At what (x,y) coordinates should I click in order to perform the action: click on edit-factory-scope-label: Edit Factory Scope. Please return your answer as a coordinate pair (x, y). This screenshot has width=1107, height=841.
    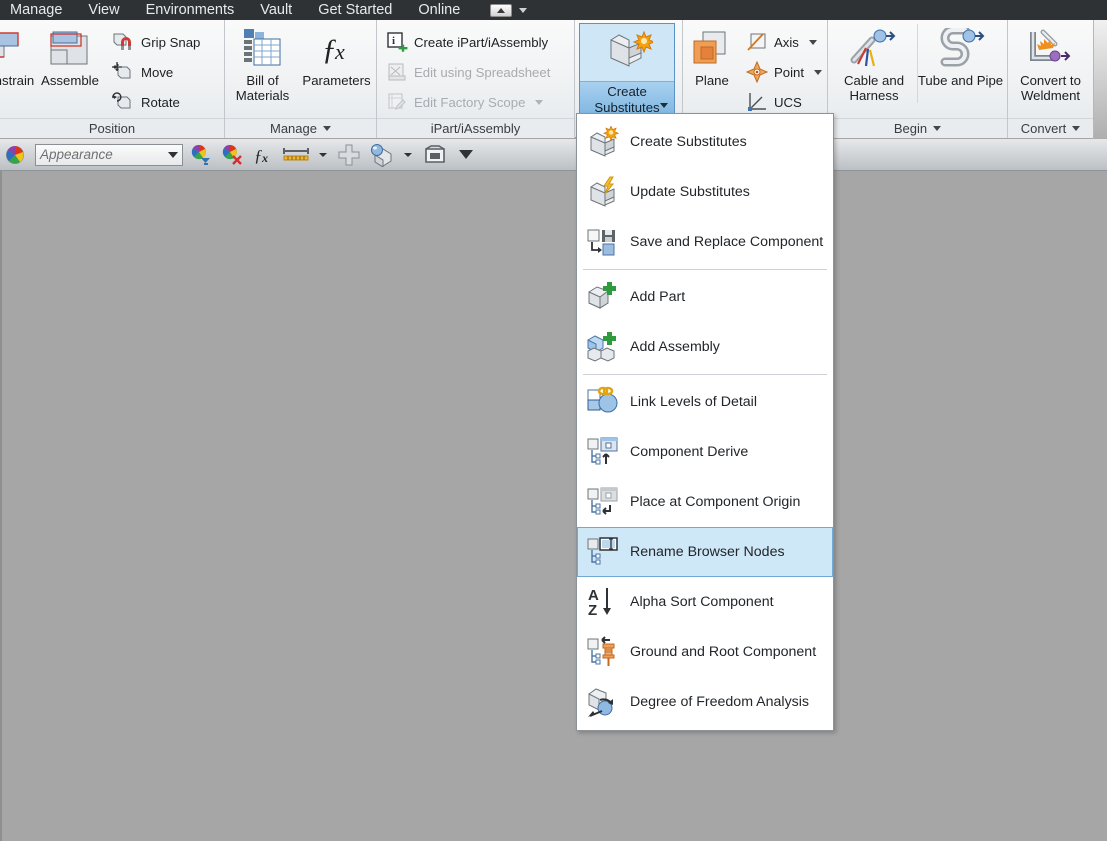
    Looking at the image, I should click on (470, 102).